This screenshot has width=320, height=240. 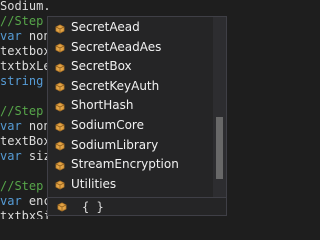 What do you see at coordinates (93, 207) in the screenshot?
I see `namespace-filter-braces: { }` at bounding box center [93, 207].